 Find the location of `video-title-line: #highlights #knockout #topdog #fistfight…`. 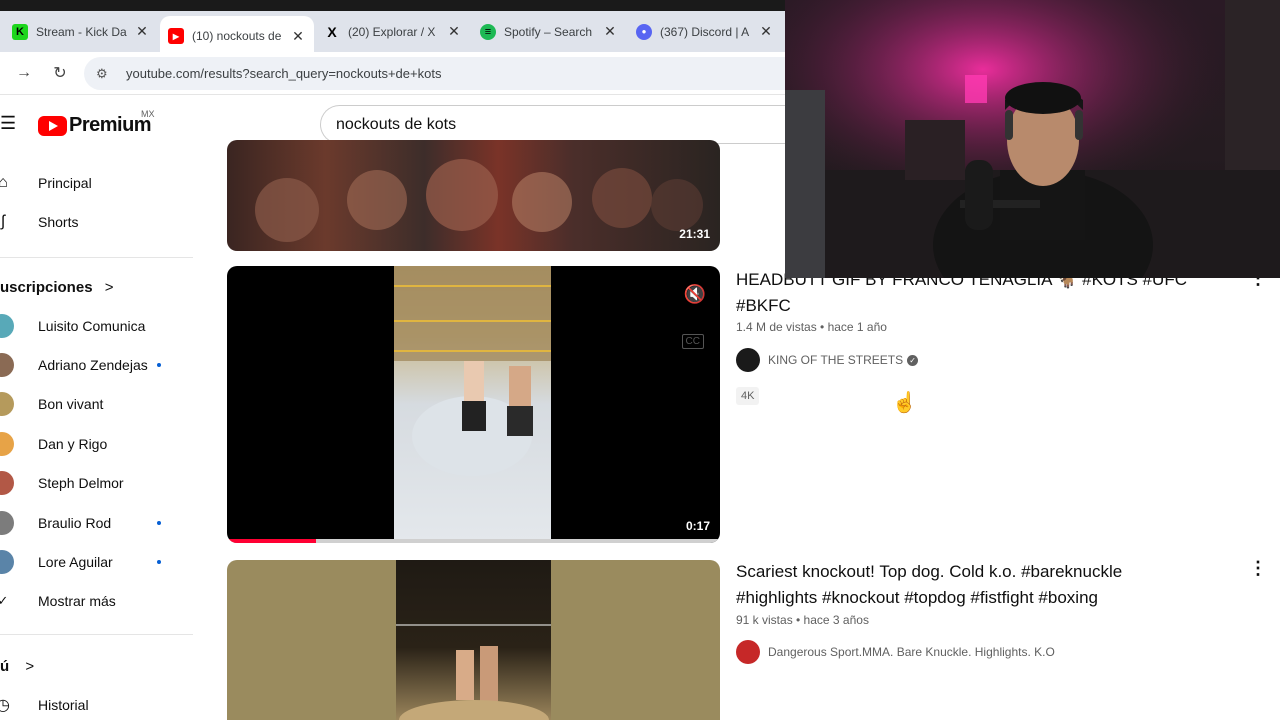

video-title-line: #highlights #knockout #topdog #fistfight… is located at coordinates (917, 597).